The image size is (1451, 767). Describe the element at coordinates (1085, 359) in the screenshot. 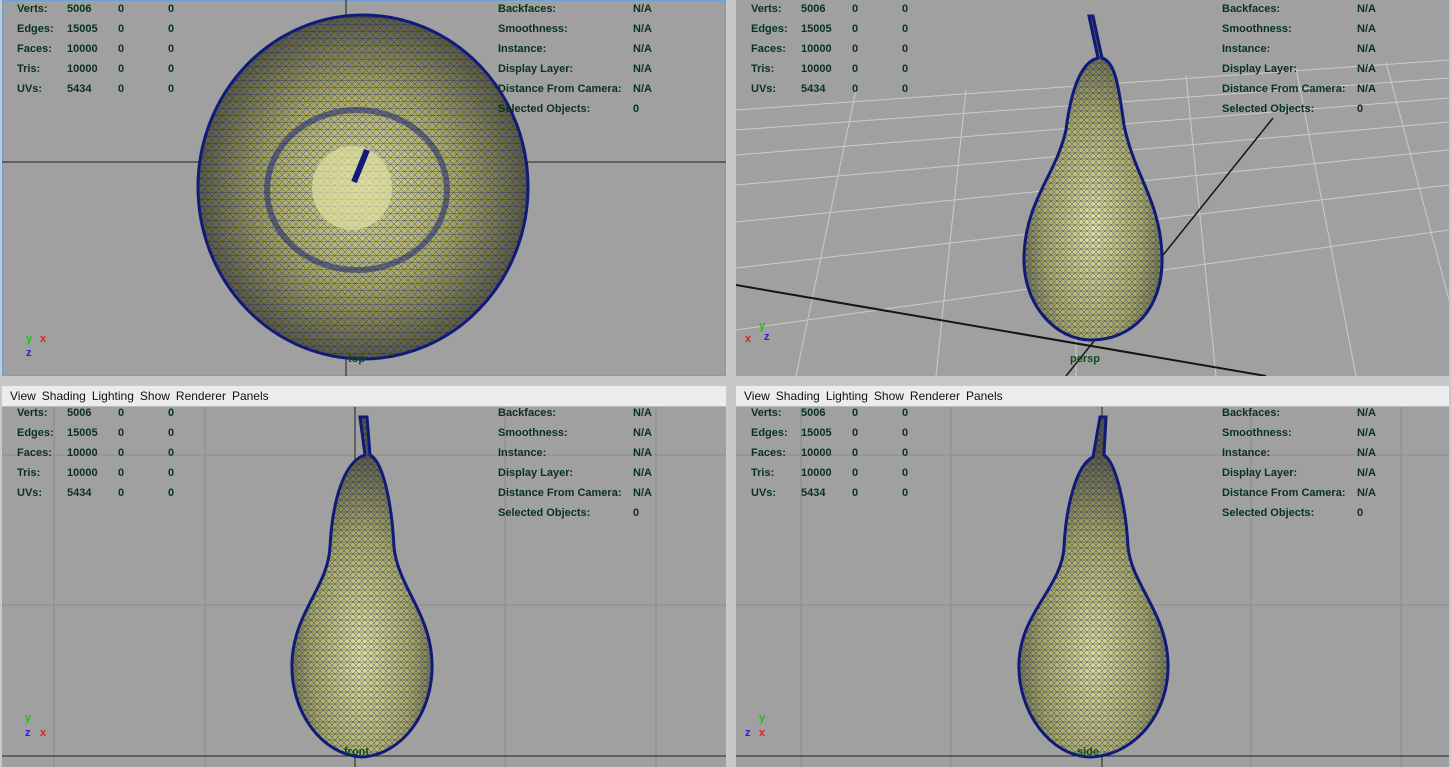

I see `camera-label-persp: persp` at that location.